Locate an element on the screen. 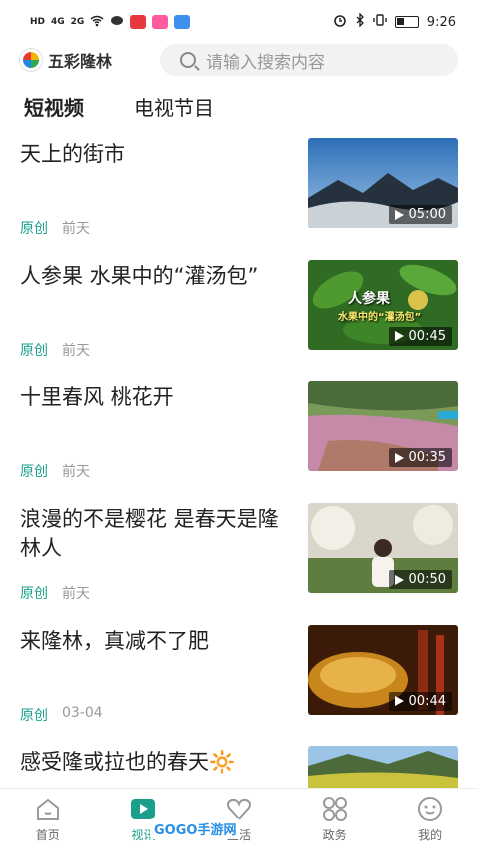 This screenshot has width=478, height=850. vibrate-icon is located at coordinates (380, 22).